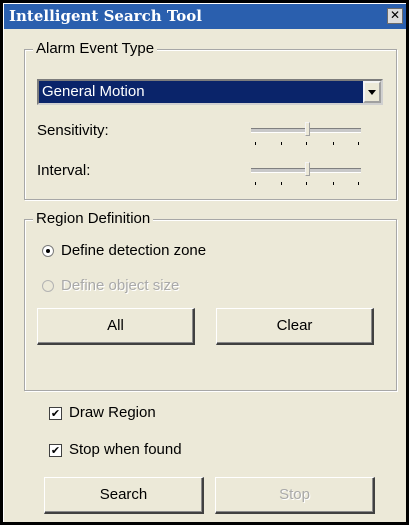 Image resolution: width=409 pixels, height=525 pixels. Describe the element at coordinates (93, 91) in the screenshot. I see `alarm-type-value: General Motion` at that location.